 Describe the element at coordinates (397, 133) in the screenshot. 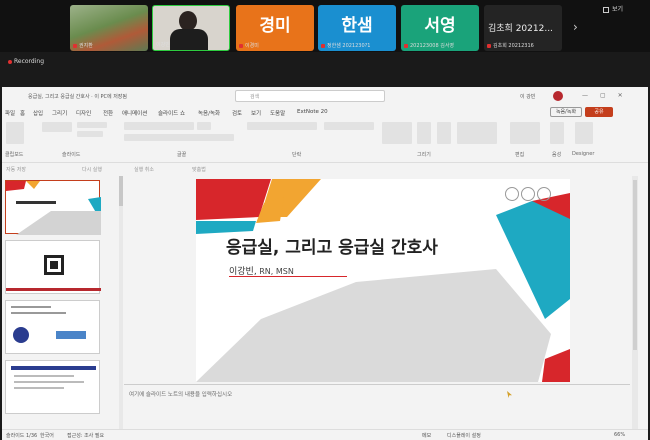

I see `shapes-gallery` at that location.